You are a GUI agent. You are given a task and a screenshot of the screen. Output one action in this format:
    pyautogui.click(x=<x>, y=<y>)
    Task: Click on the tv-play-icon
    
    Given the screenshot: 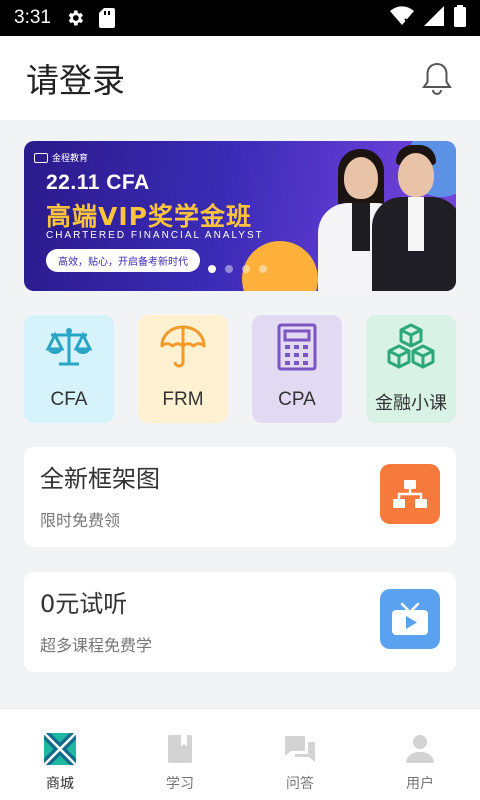 What is the action you would take?
    pyautogui.click(x=410, y=619)
    